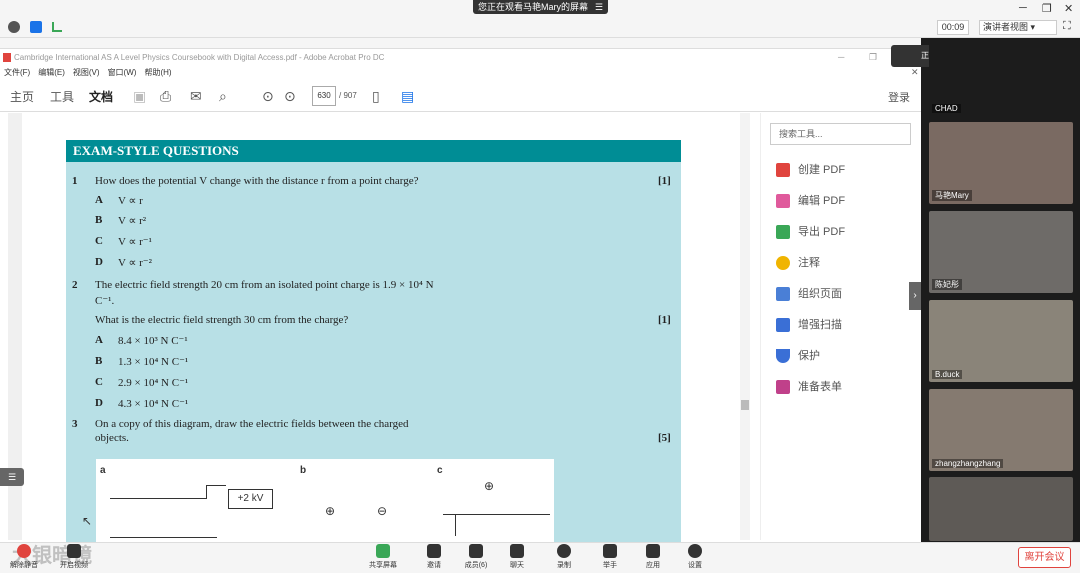  Describe the element at coordinates (135, 242) in the screenshot. I see `q1-opt-c: V ∝ r⁻¹` at that location.